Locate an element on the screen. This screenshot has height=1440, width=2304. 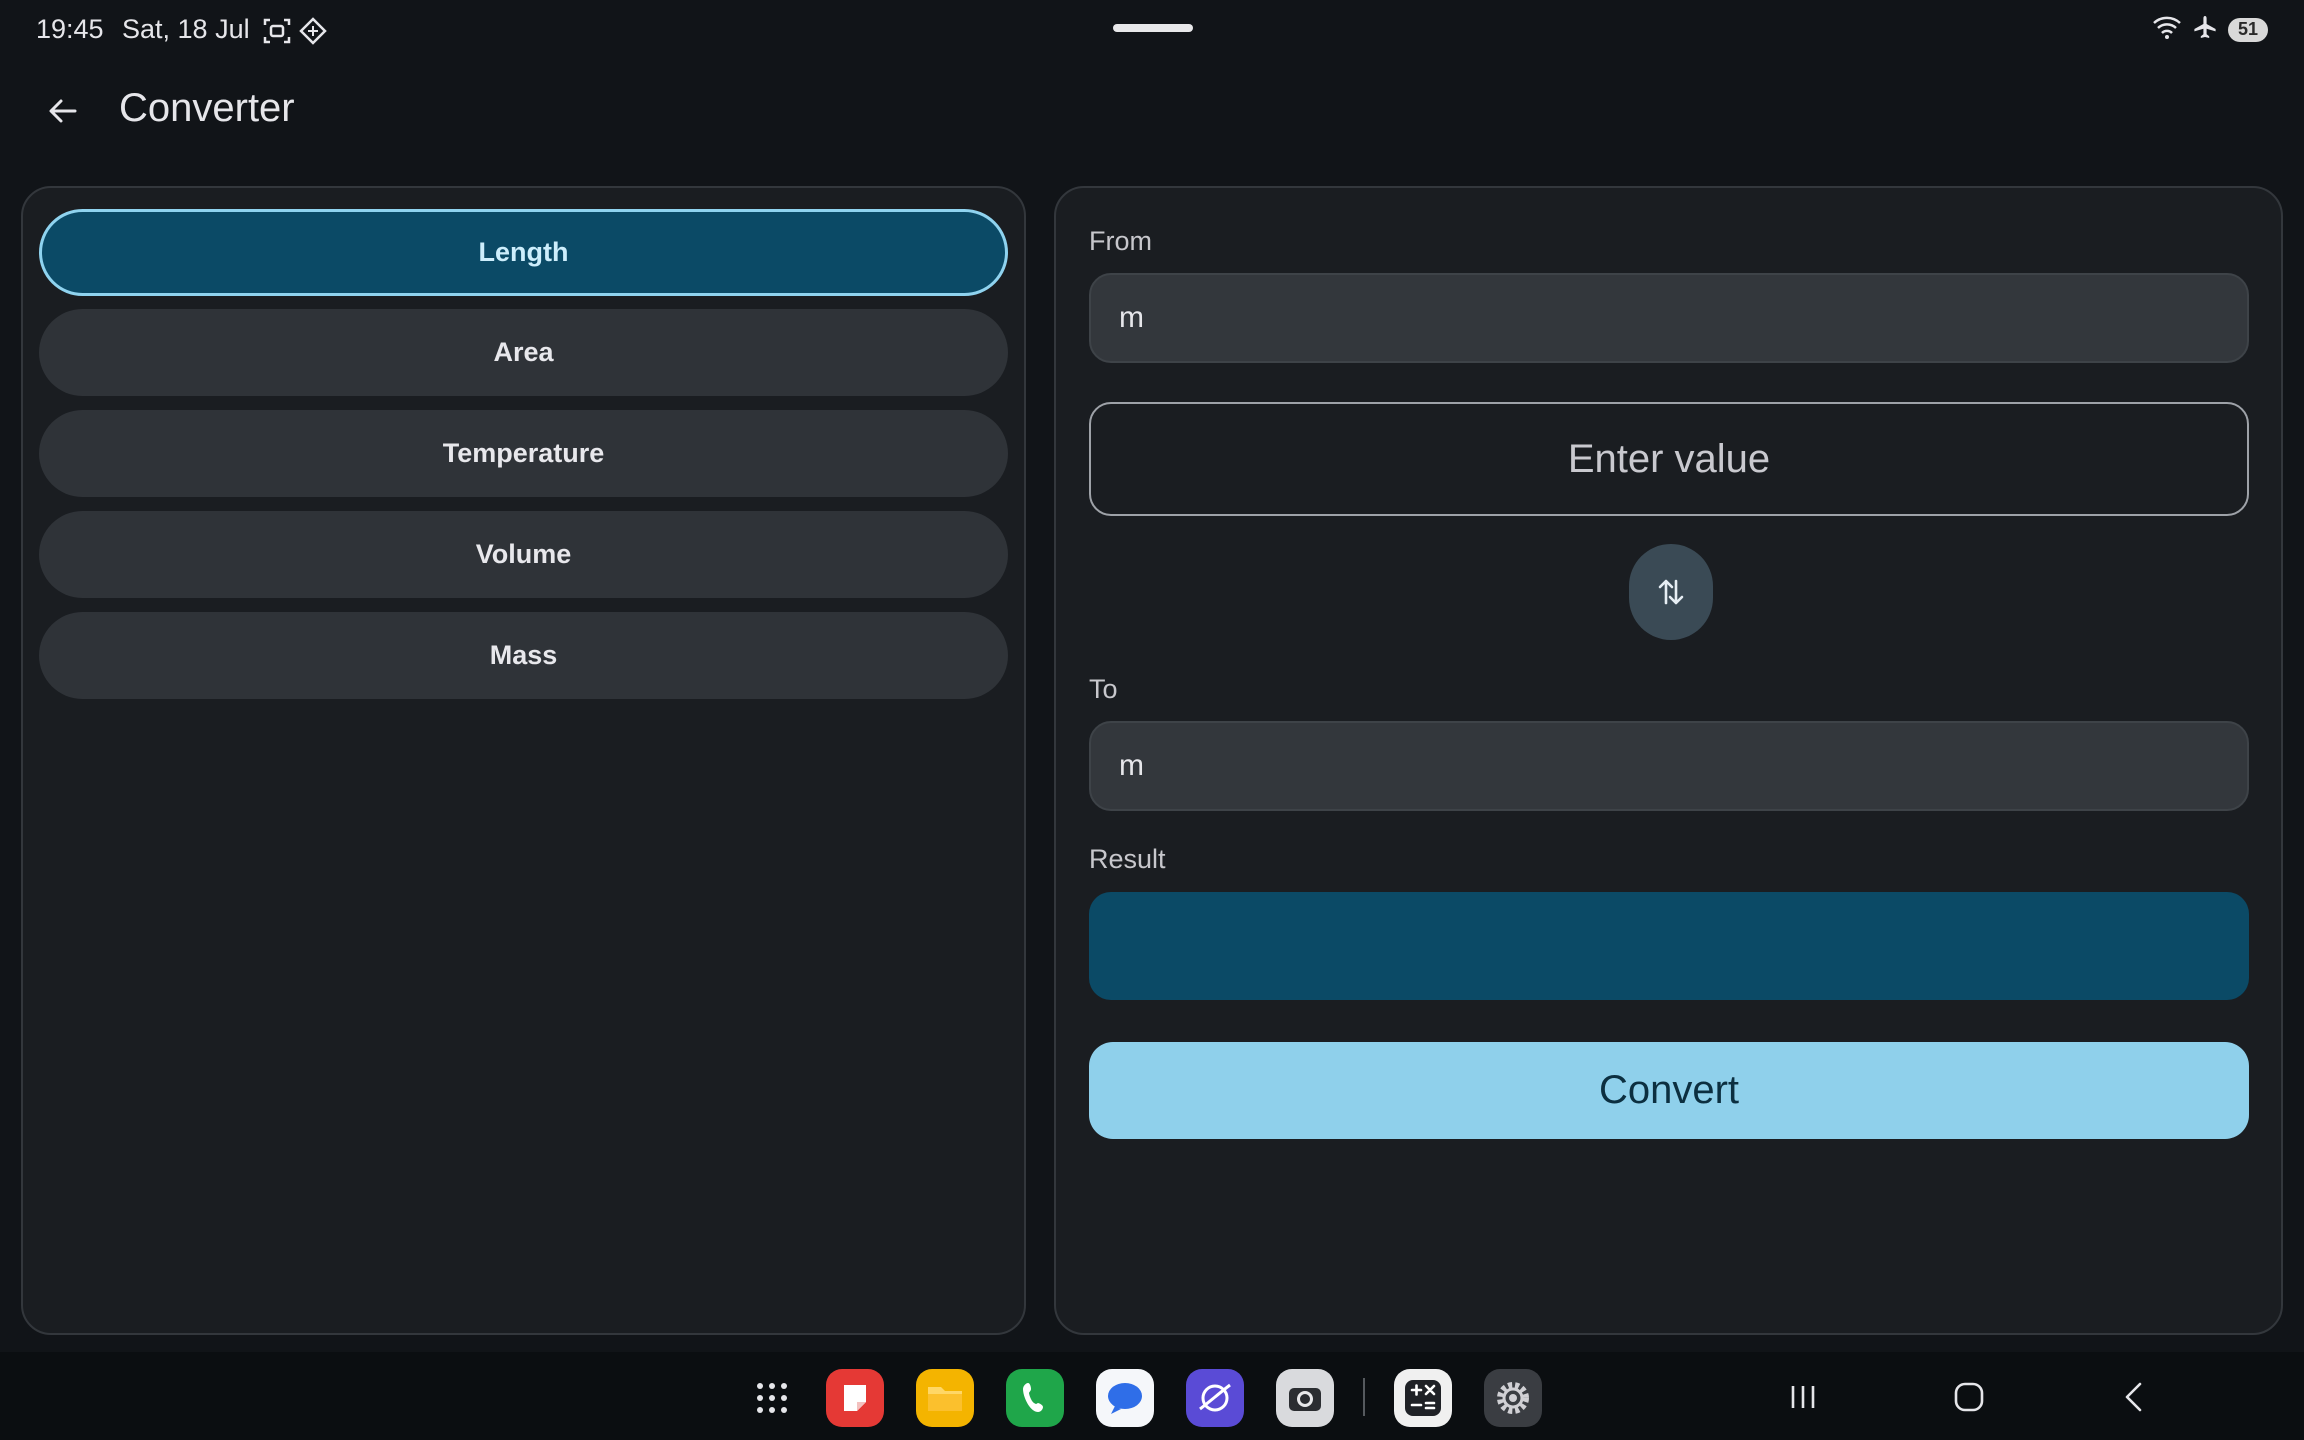
result-display is located at coordinates (1669, 946).